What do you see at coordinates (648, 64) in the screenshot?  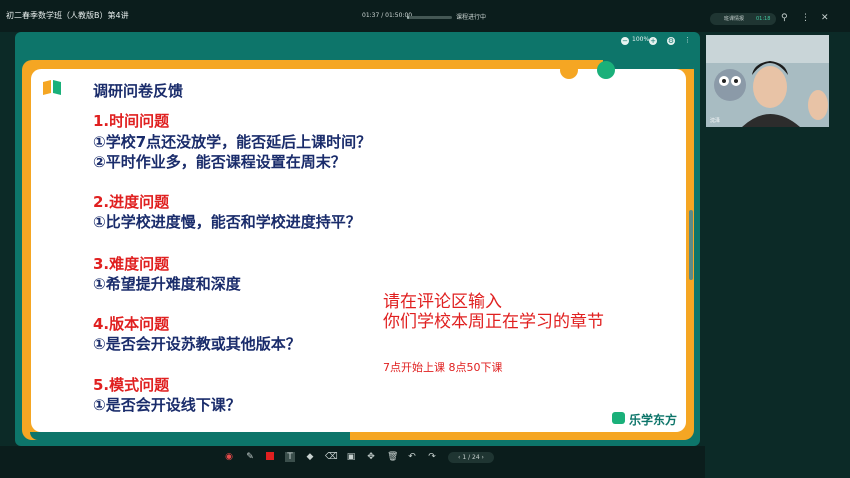 I see `slide-accent-top` at bounding box center [648, 64].